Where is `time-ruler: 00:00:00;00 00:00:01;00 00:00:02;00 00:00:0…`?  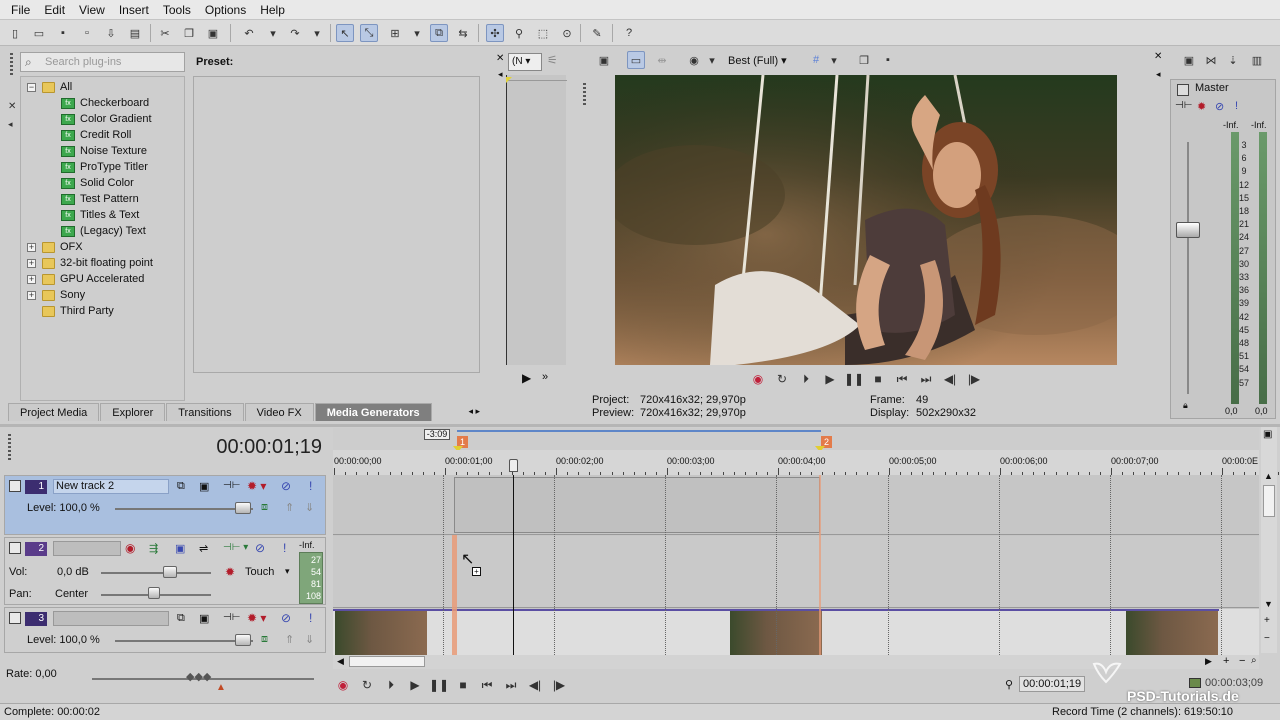
time-ruler: 00:00:00;00 00:00:01;00 00:00:02;00 00:00:0… is located at coordinates (806, 462).